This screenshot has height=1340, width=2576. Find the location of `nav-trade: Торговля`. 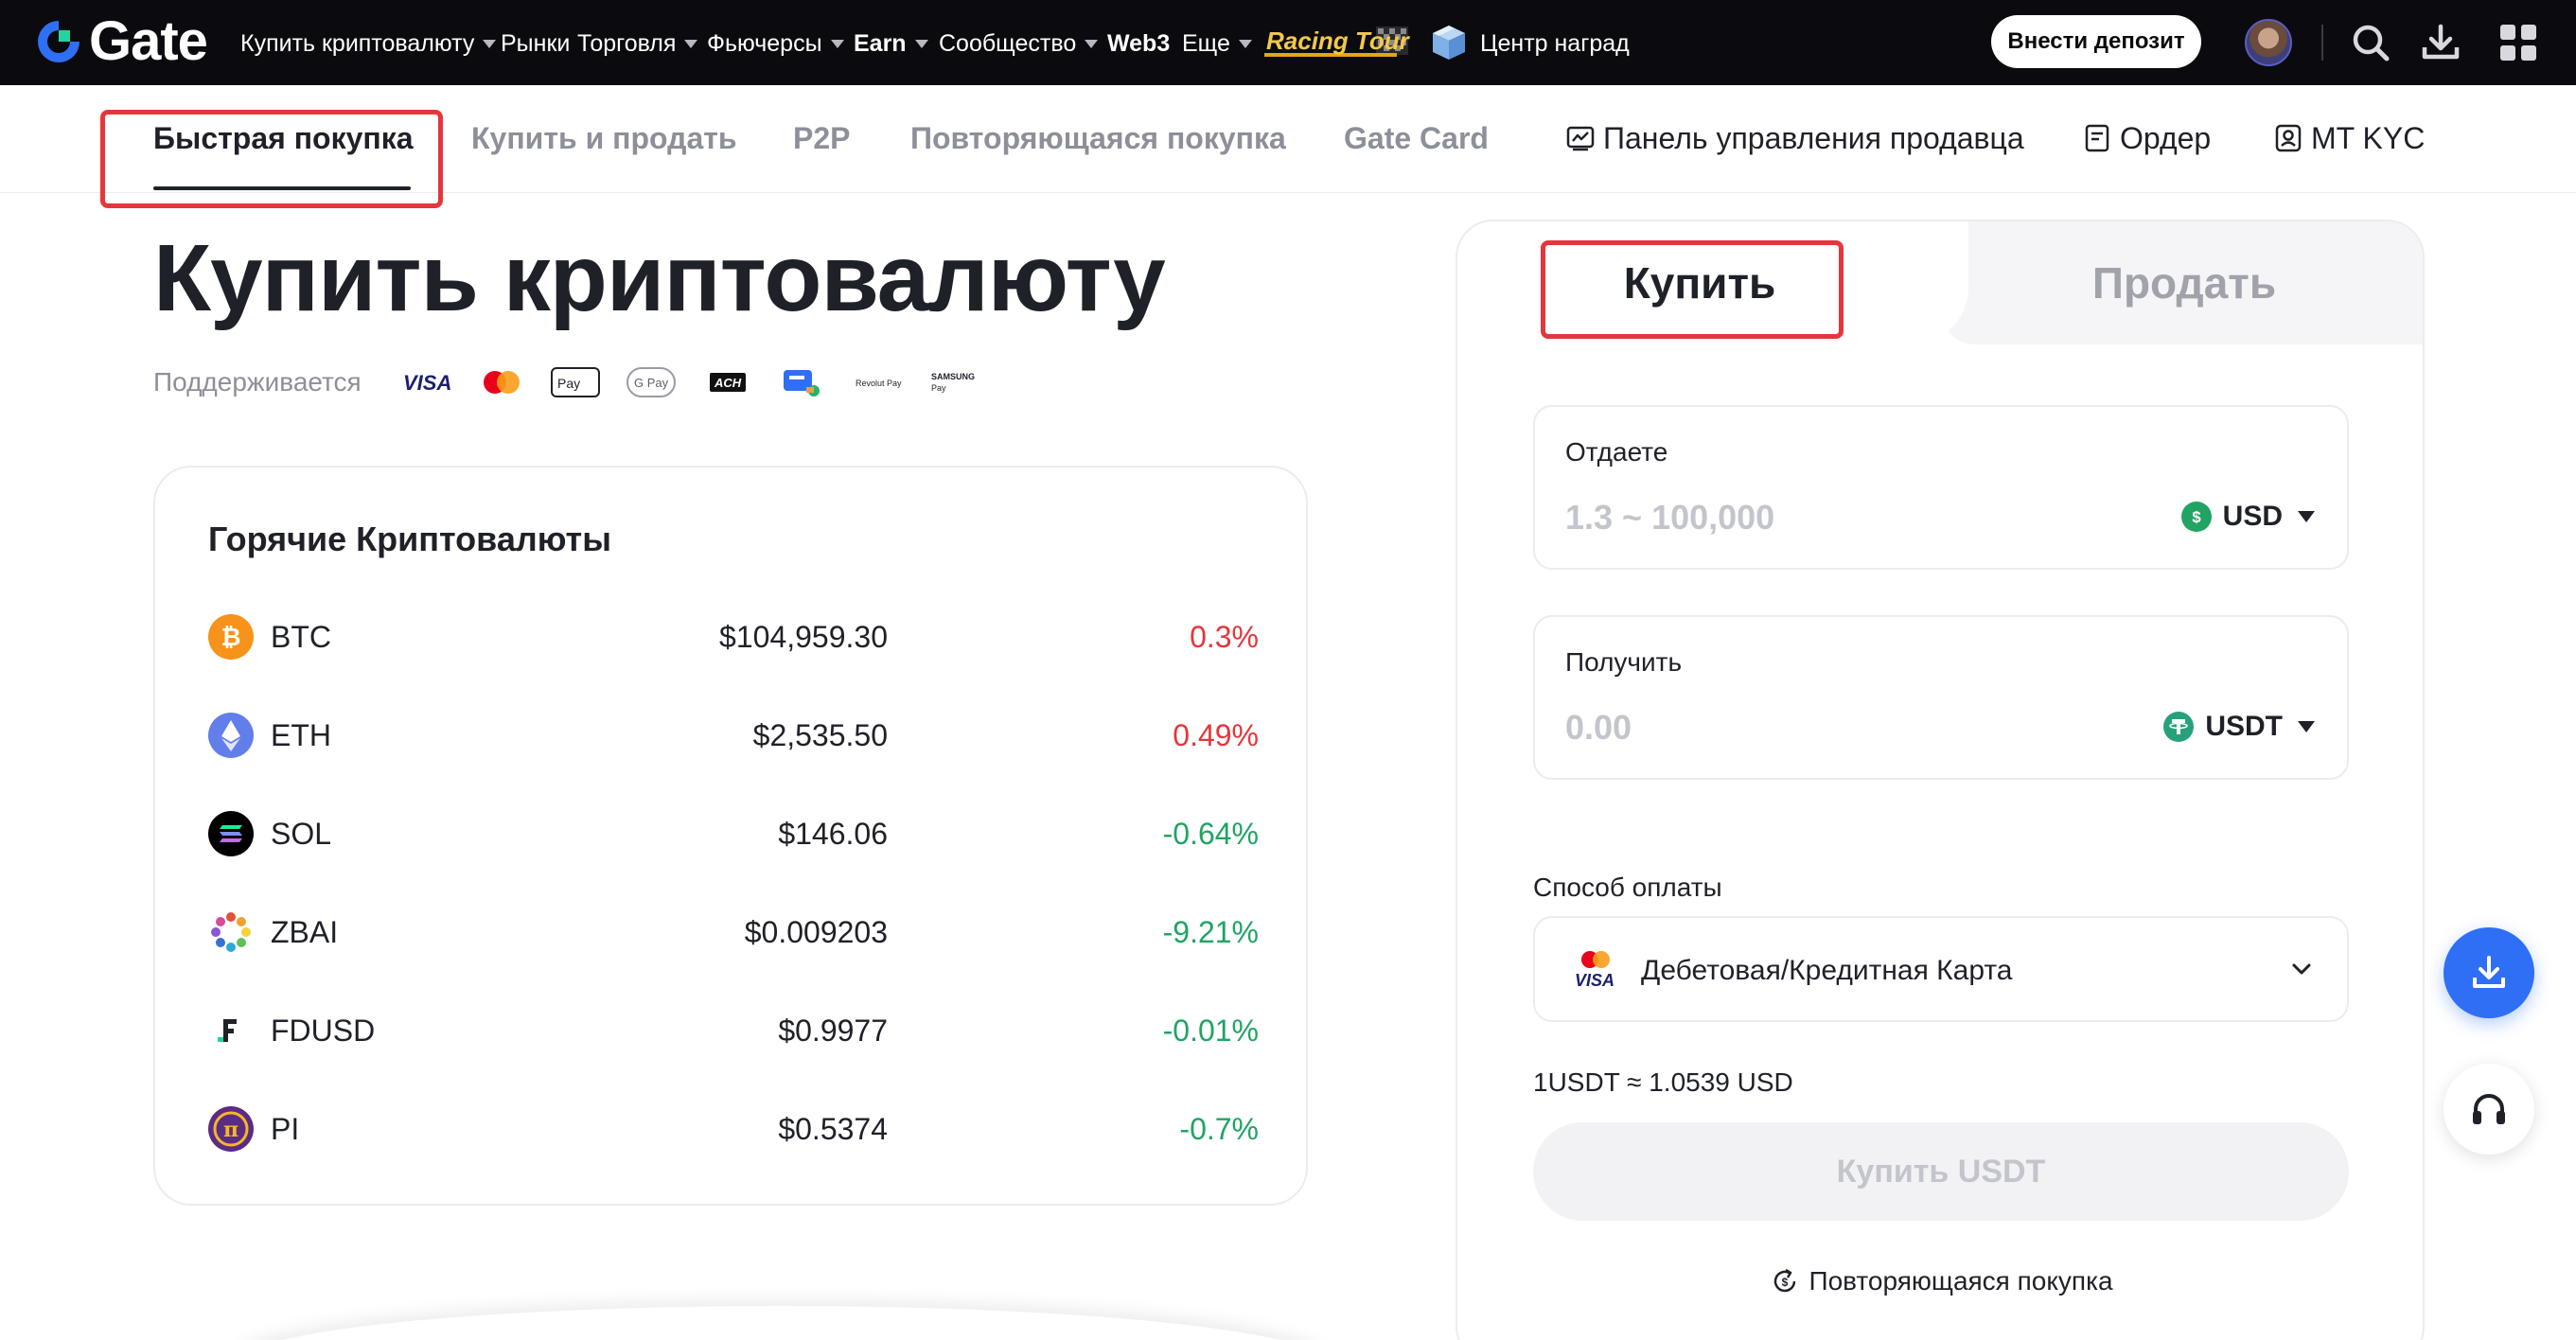

nav-trade: Торговля is located at coordinates (637, 43).